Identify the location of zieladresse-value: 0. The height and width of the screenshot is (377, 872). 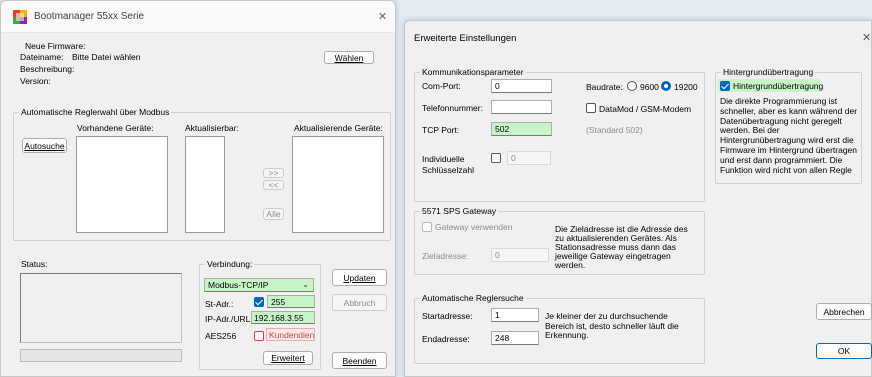
(497, 255).